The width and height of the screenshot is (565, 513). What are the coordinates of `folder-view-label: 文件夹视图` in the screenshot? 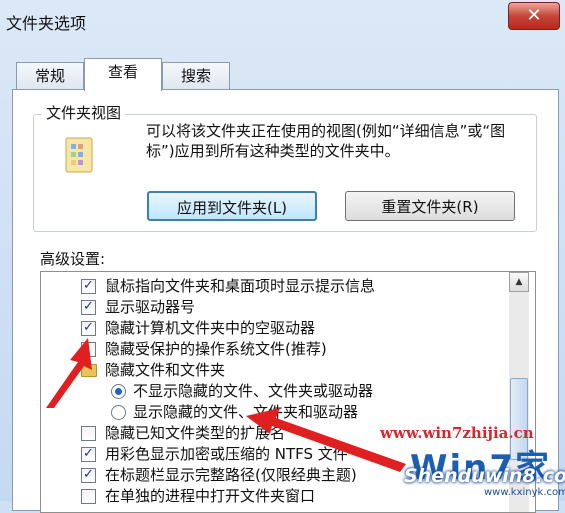 It's located at (84, 112).